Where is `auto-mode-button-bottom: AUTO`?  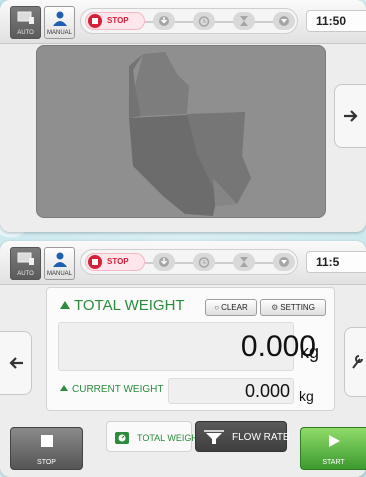 auto-mode-button-bottom: AUTO is located at coordinates (25, 263).